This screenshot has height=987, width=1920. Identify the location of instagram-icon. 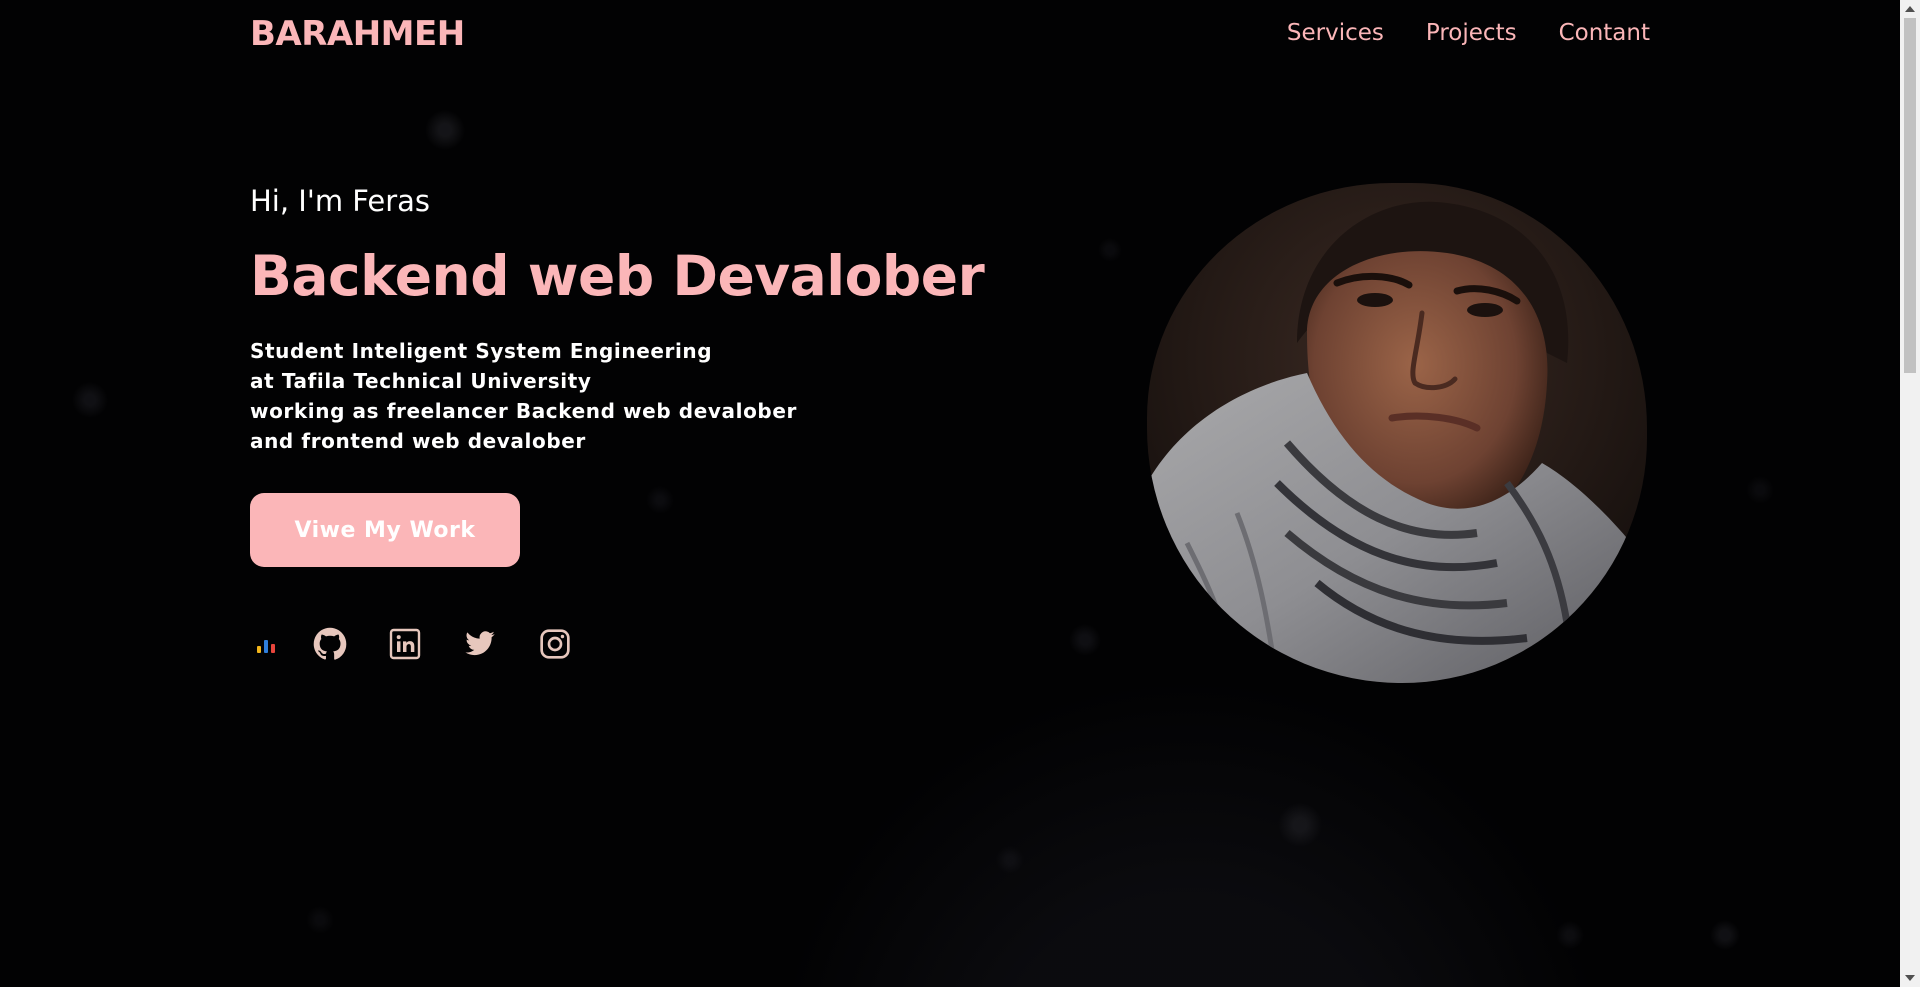
(555, 644).